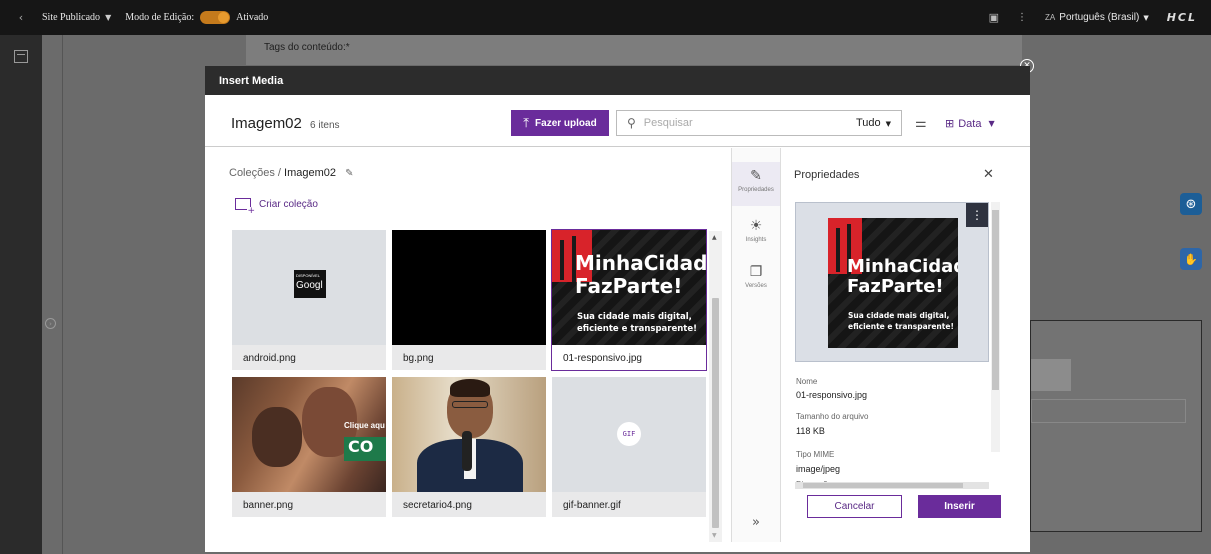  I want to click on media-card-secretario: secretario4.png, so click(469, 447).